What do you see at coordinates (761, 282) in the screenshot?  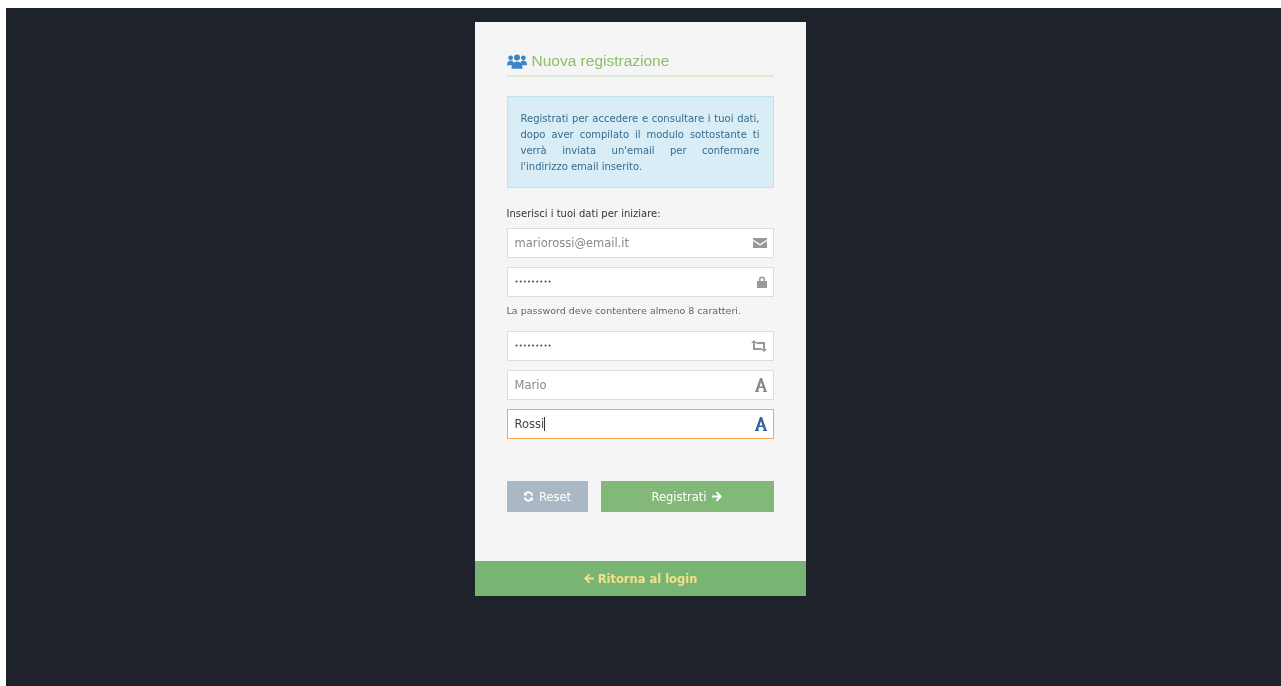 I see `lock-icon` at bounding box center [761, 282].